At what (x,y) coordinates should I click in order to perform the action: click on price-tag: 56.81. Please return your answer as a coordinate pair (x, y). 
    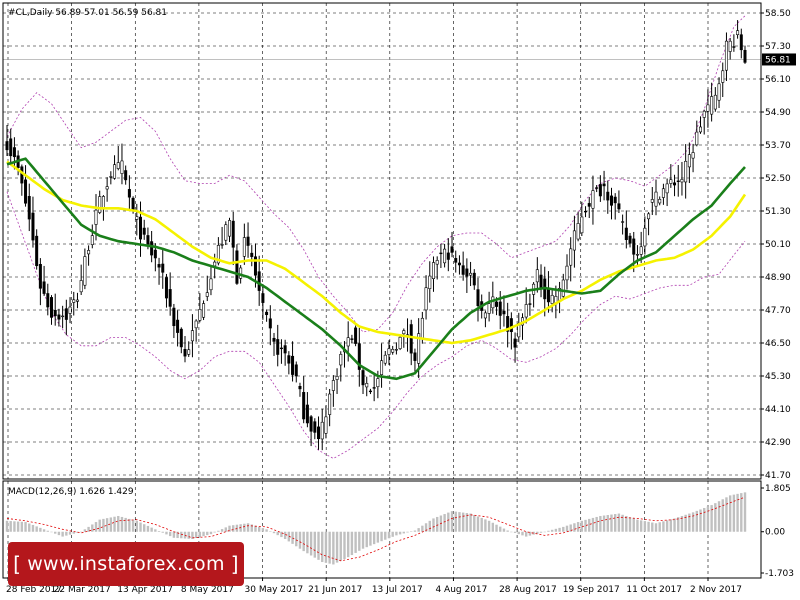
    Looking at the image, I should click on (779, 59).